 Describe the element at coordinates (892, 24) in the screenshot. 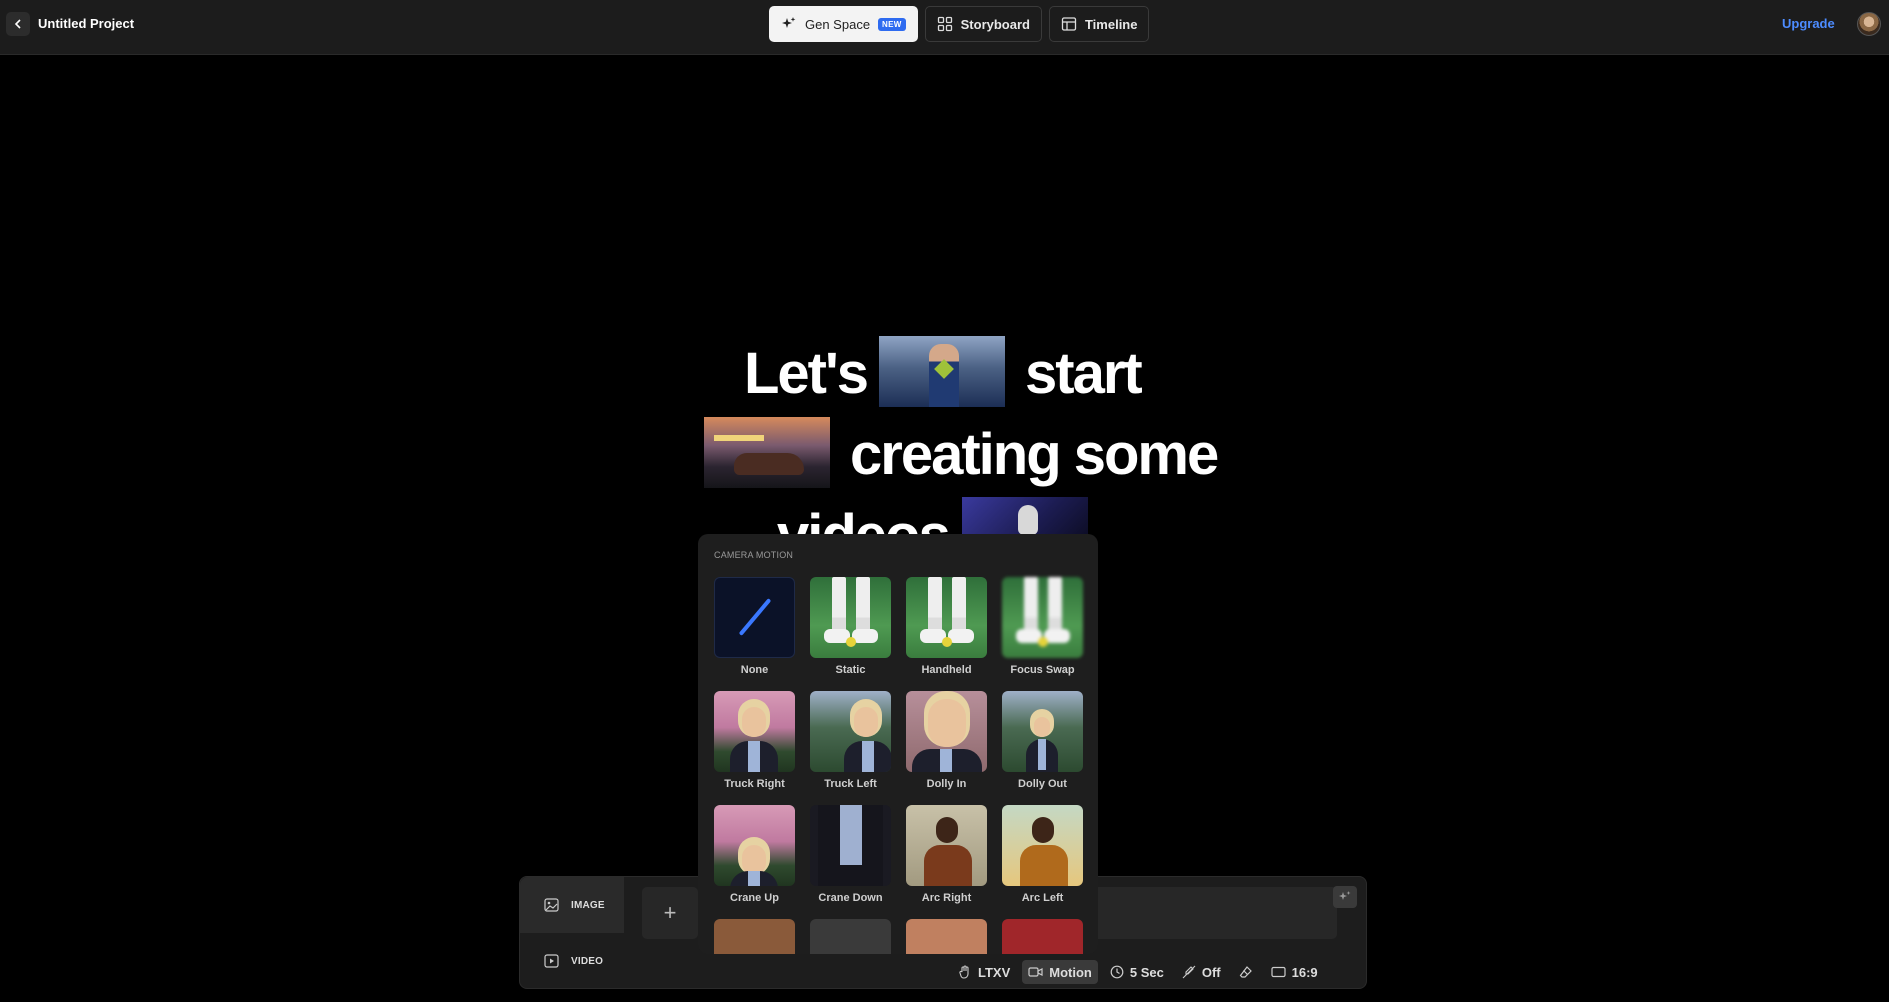

I see `new-badge: NEW` at that location.